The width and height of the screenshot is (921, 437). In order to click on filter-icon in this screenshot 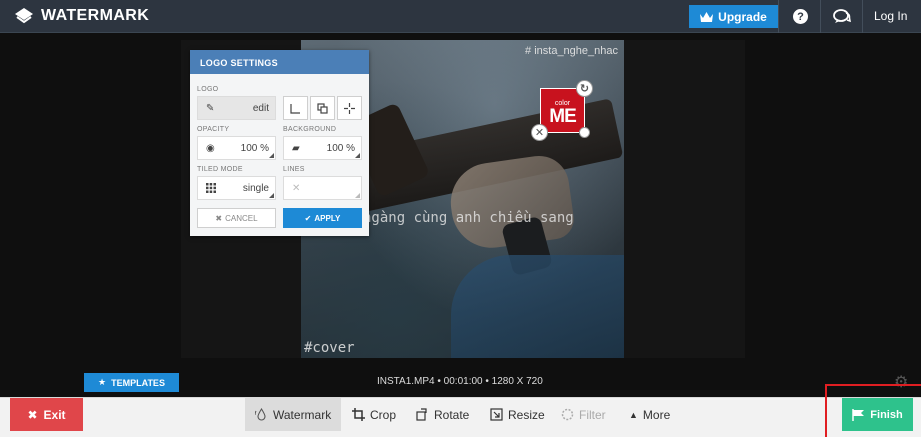, I will do `click(567, 414)`.